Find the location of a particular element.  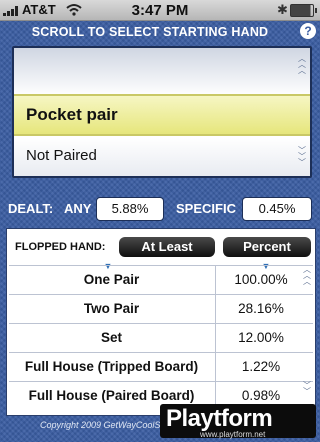

table-row: One Pair 100.00% is located at coordinates (161, 280).